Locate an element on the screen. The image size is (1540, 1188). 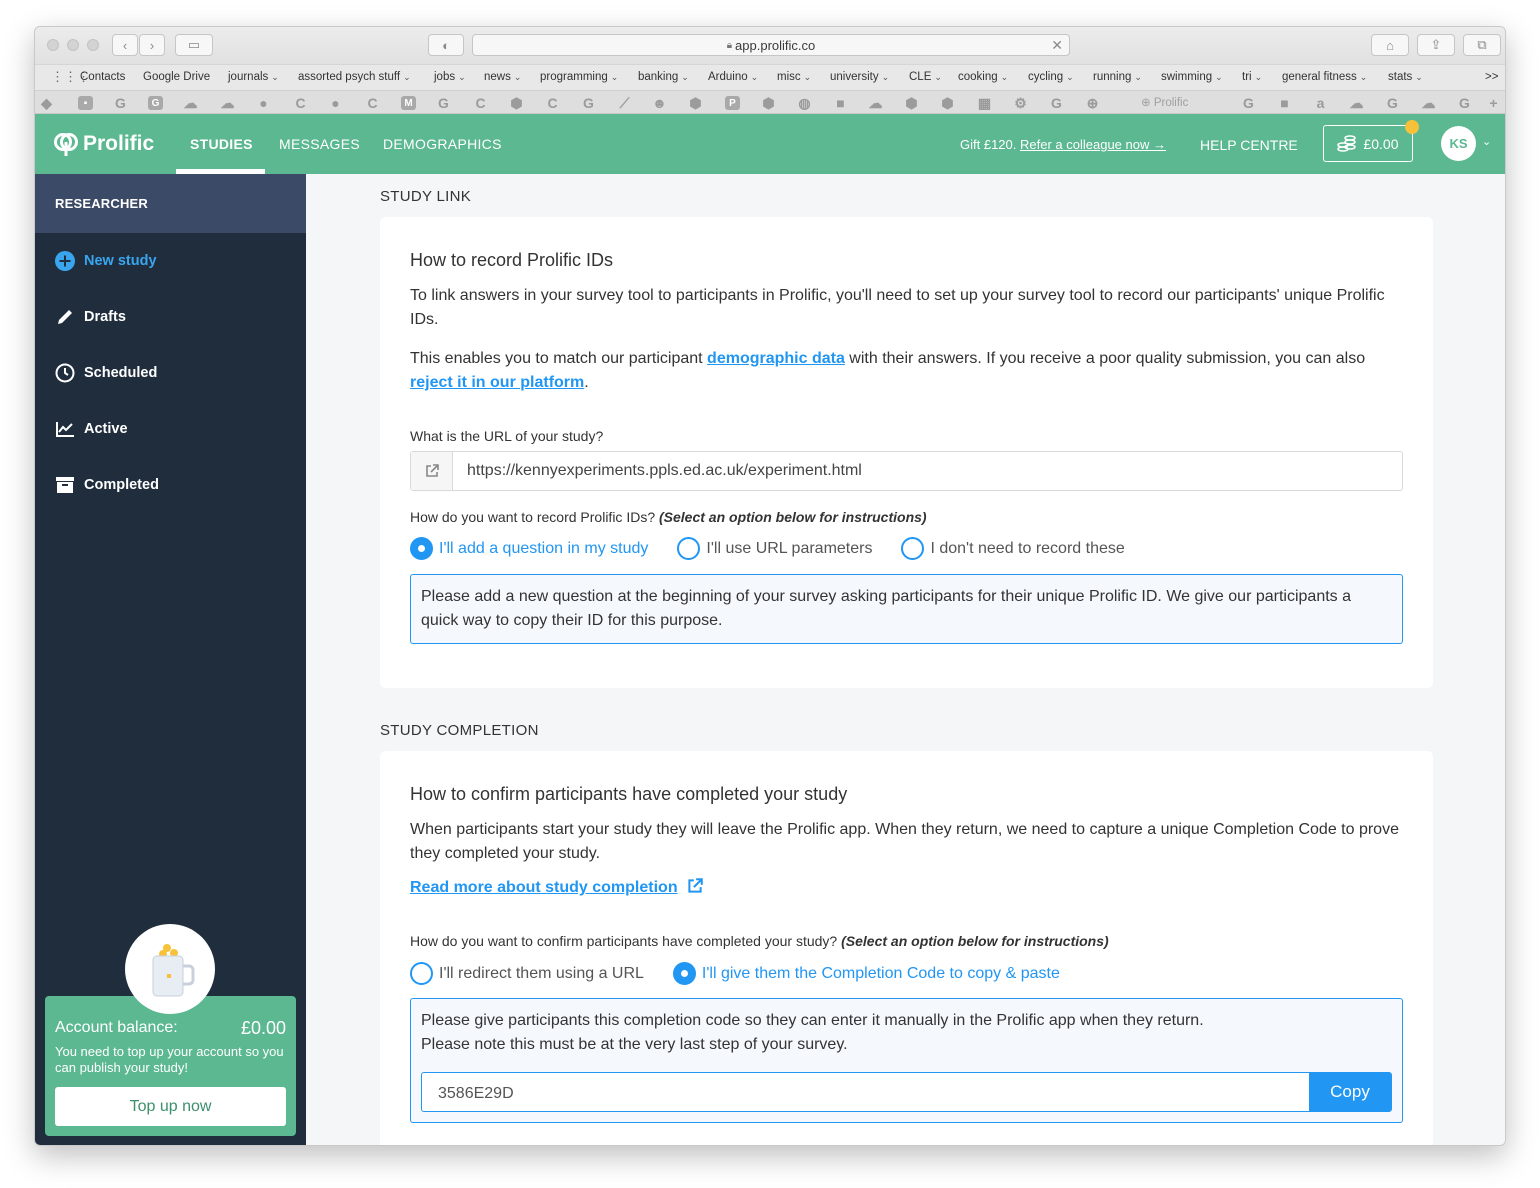
bookmark-contacts: Contacts is located at coordinates (102, 77).